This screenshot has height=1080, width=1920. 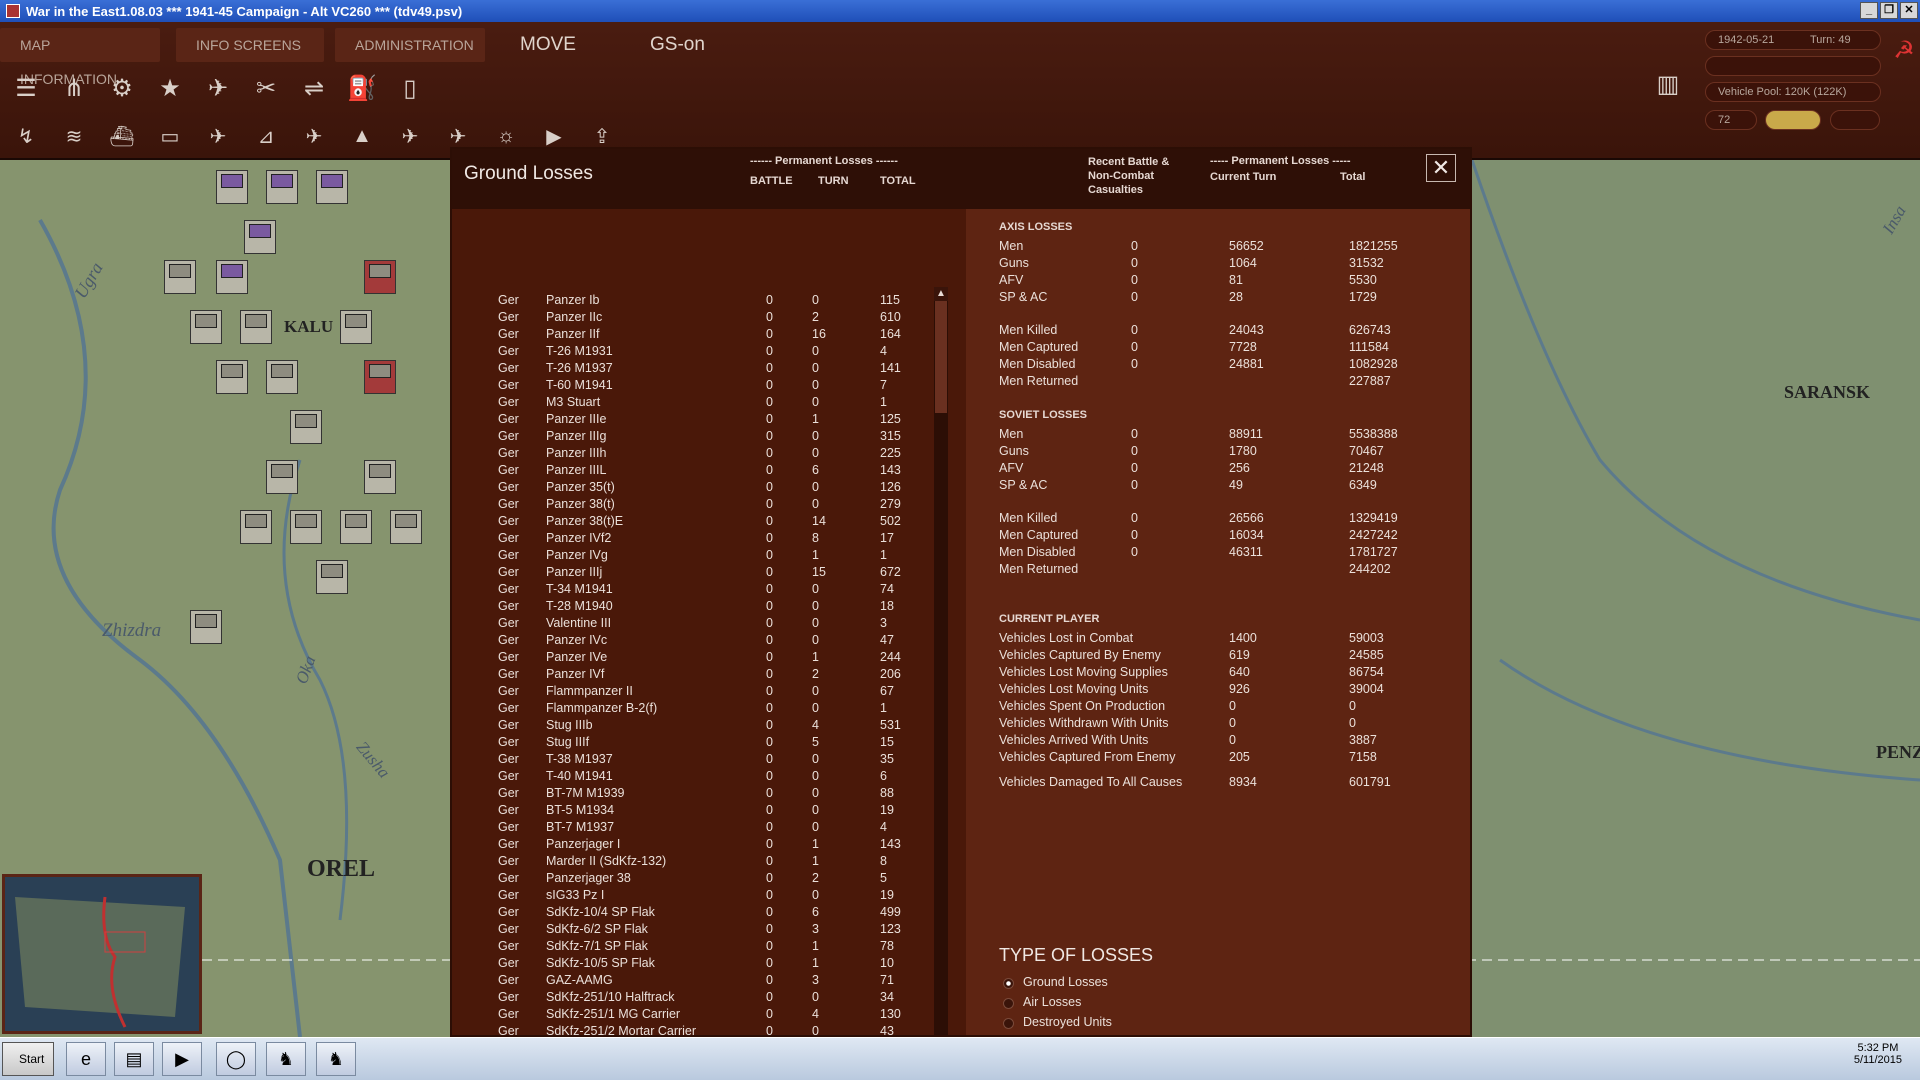 I want to click on table-row: Ger Panzer IVf2 0 8 17, so click(x=692, y=539).